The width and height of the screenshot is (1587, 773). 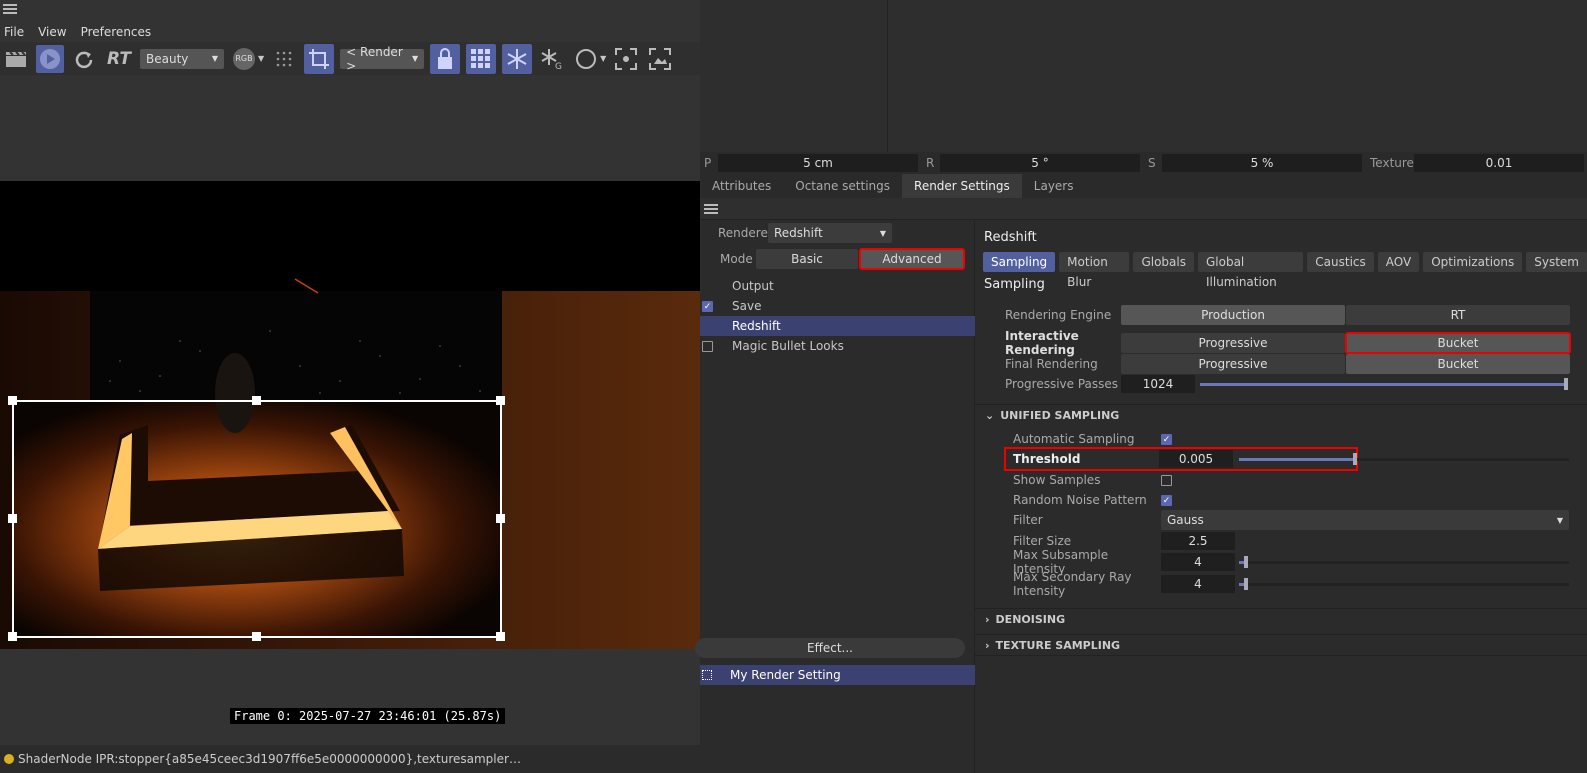 What do you see at coordinates (1028, 520) in the screenshot?
I see `filter-label: Filter` at bounding box center [1028, 520].